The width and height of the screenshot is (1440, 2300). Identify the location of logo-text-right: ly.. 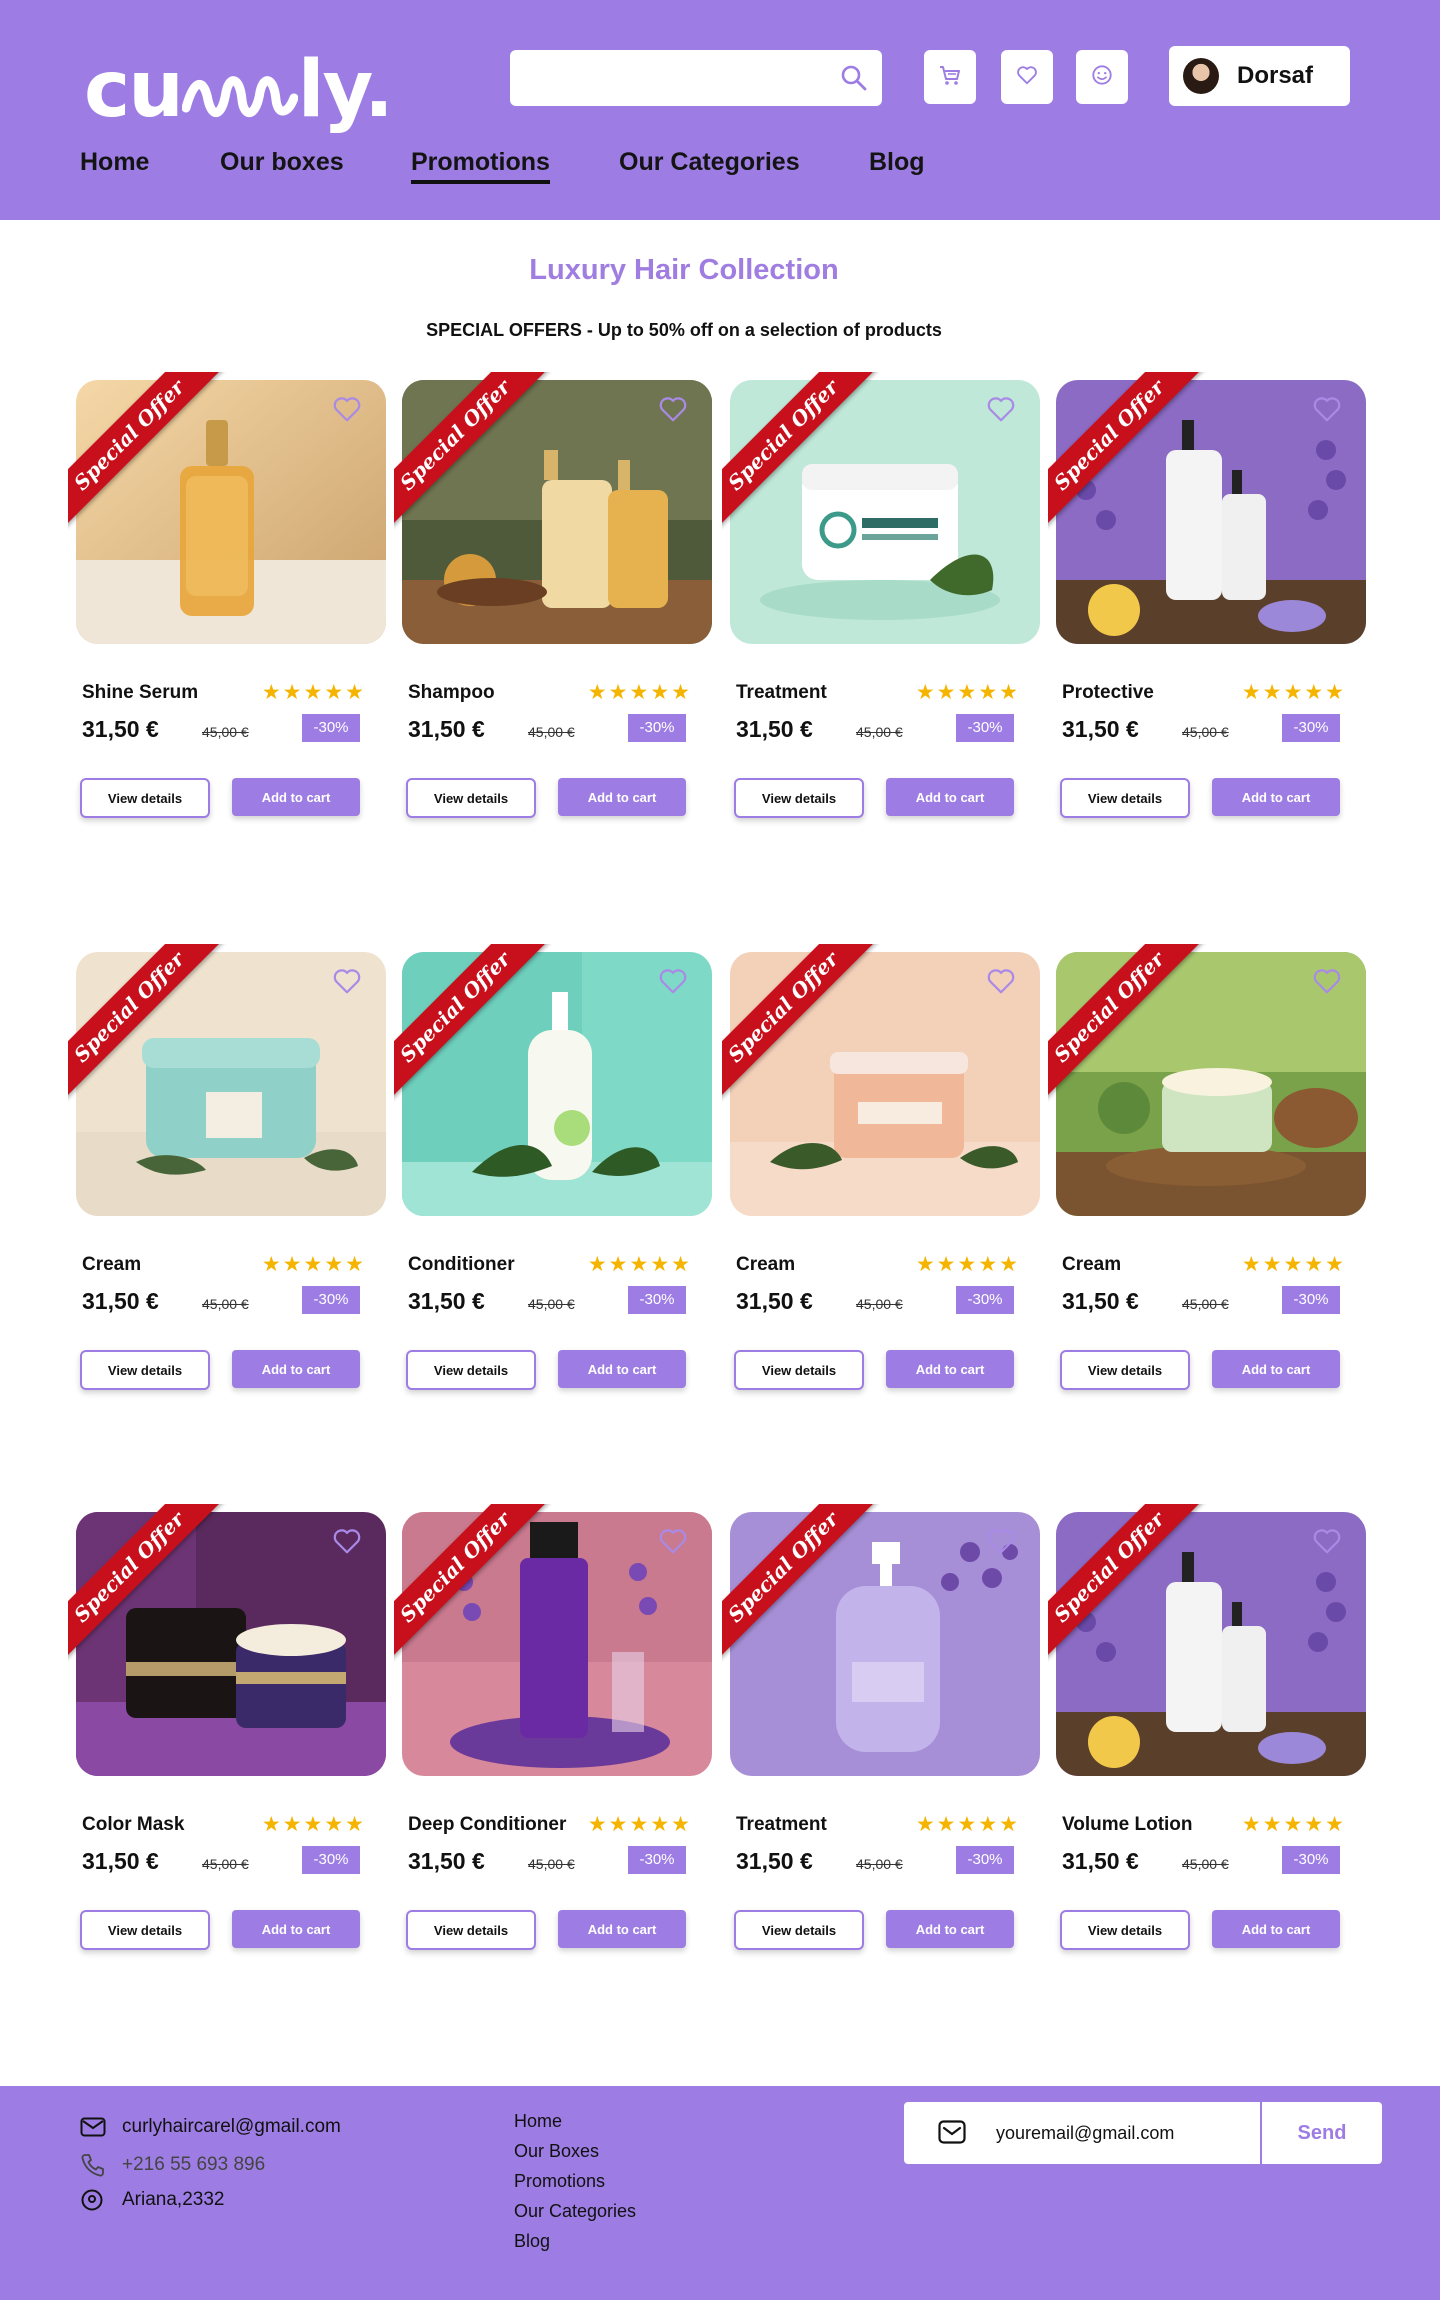
(345, 90).